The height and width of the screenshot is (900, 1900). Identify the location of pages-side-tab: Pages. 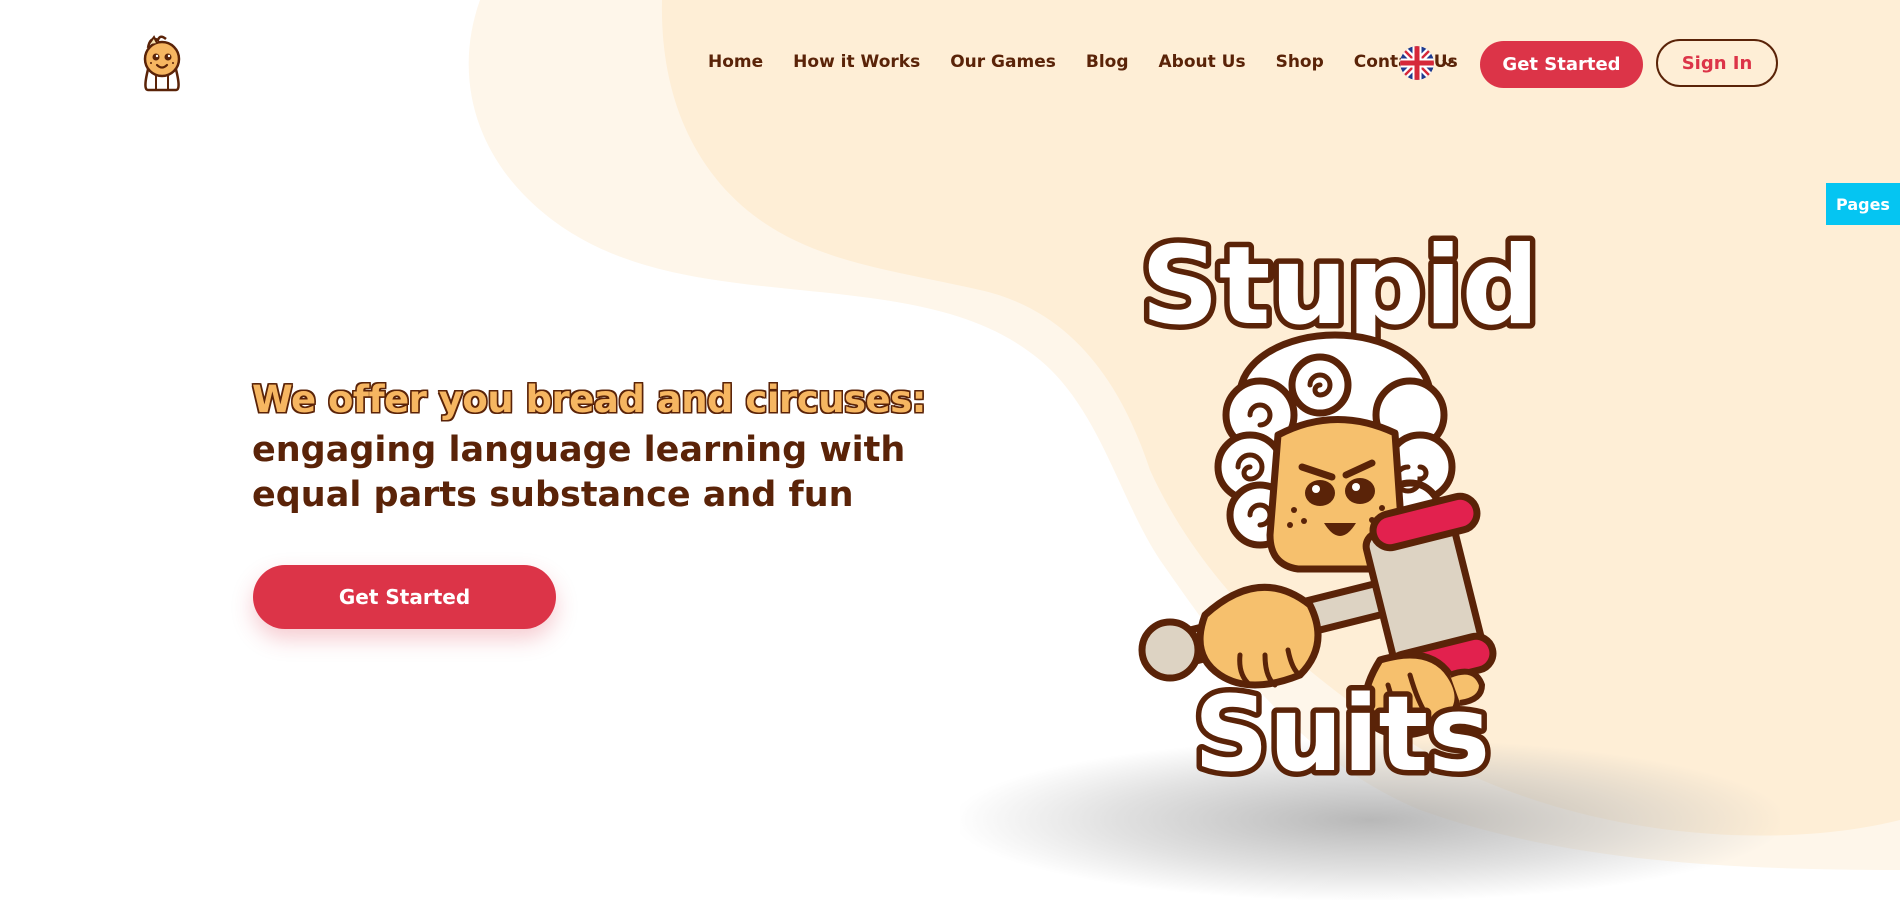
(1863, 204).